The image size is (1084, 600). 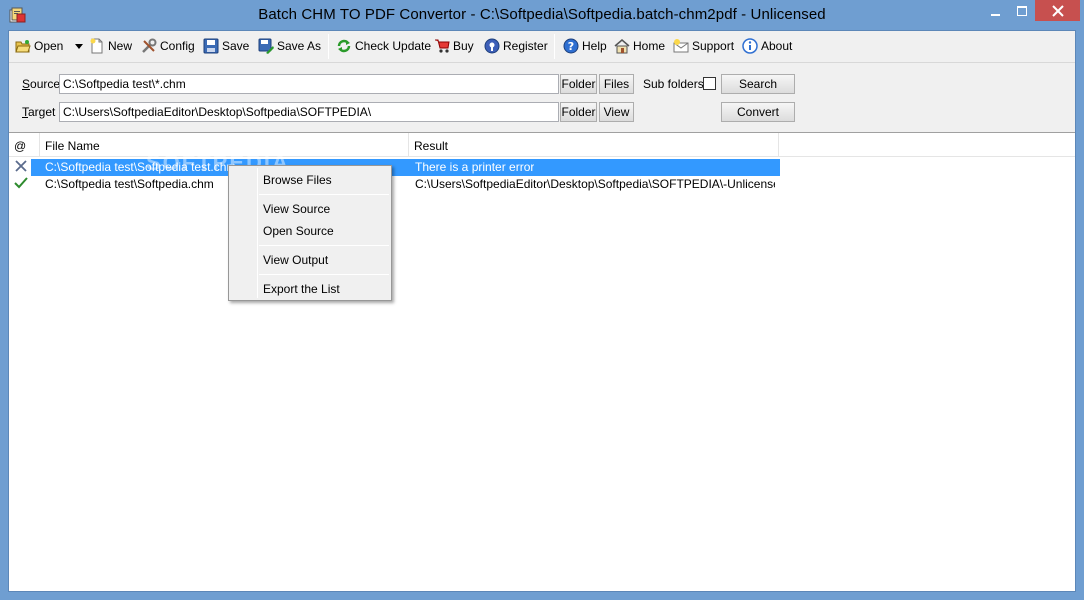 What do you see at coordinates (709, 83) in the screenshot?
I see `subfolders-checkbox` at bounding box center [709, 83].